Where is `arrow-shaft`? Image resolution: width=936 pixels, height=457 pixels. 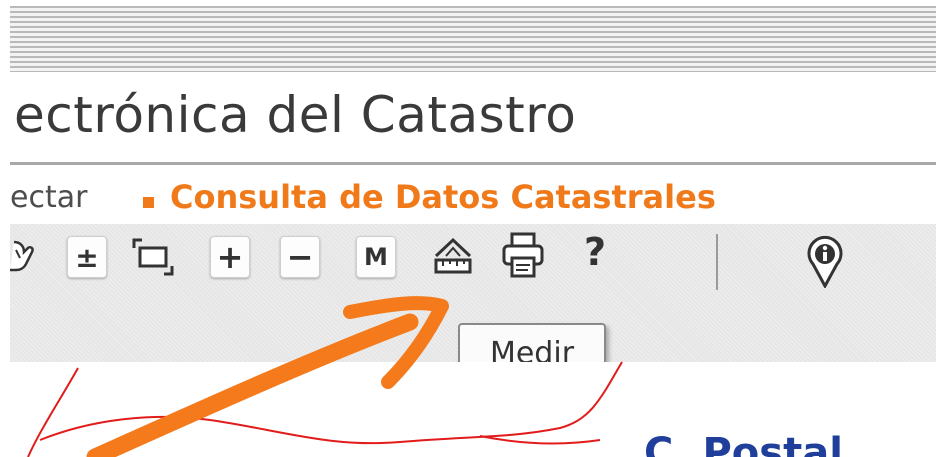 arrow-shaft is located at coordinates (252, 385).